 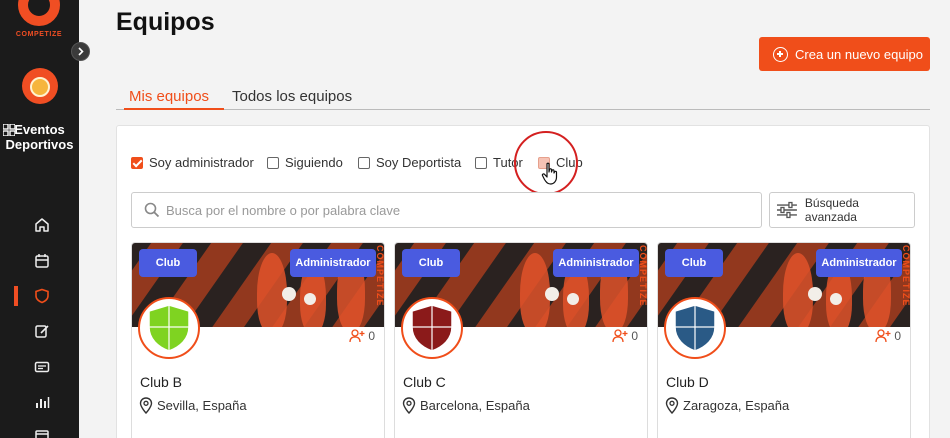 I want to click on sliders-icon, so click(x=786, y=210).